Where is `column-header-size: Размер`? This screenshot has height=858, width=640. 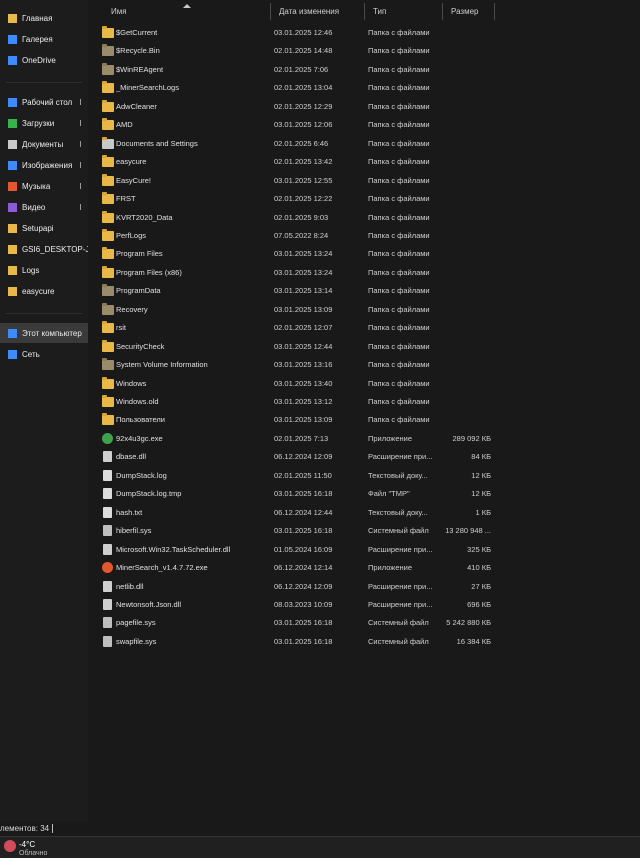 column-header-size: Размер is located at coordinates (469, 11).